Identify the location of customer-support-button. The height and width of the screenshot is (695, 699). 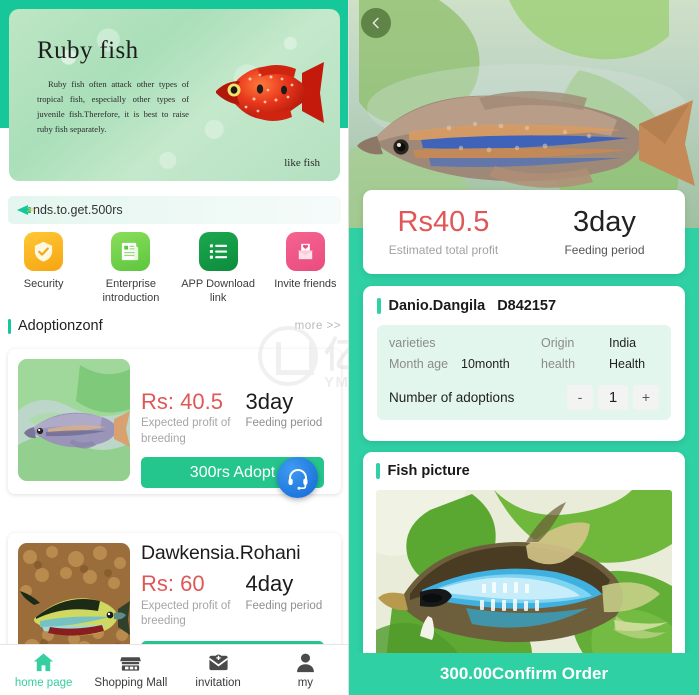
(297, 477).